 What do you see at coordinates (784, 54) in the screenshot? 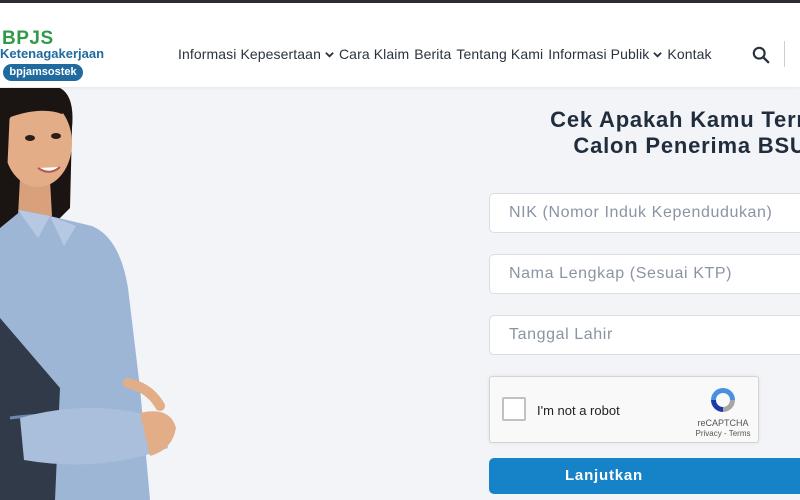
I see `header-divider` at bounding box center [784, 54].